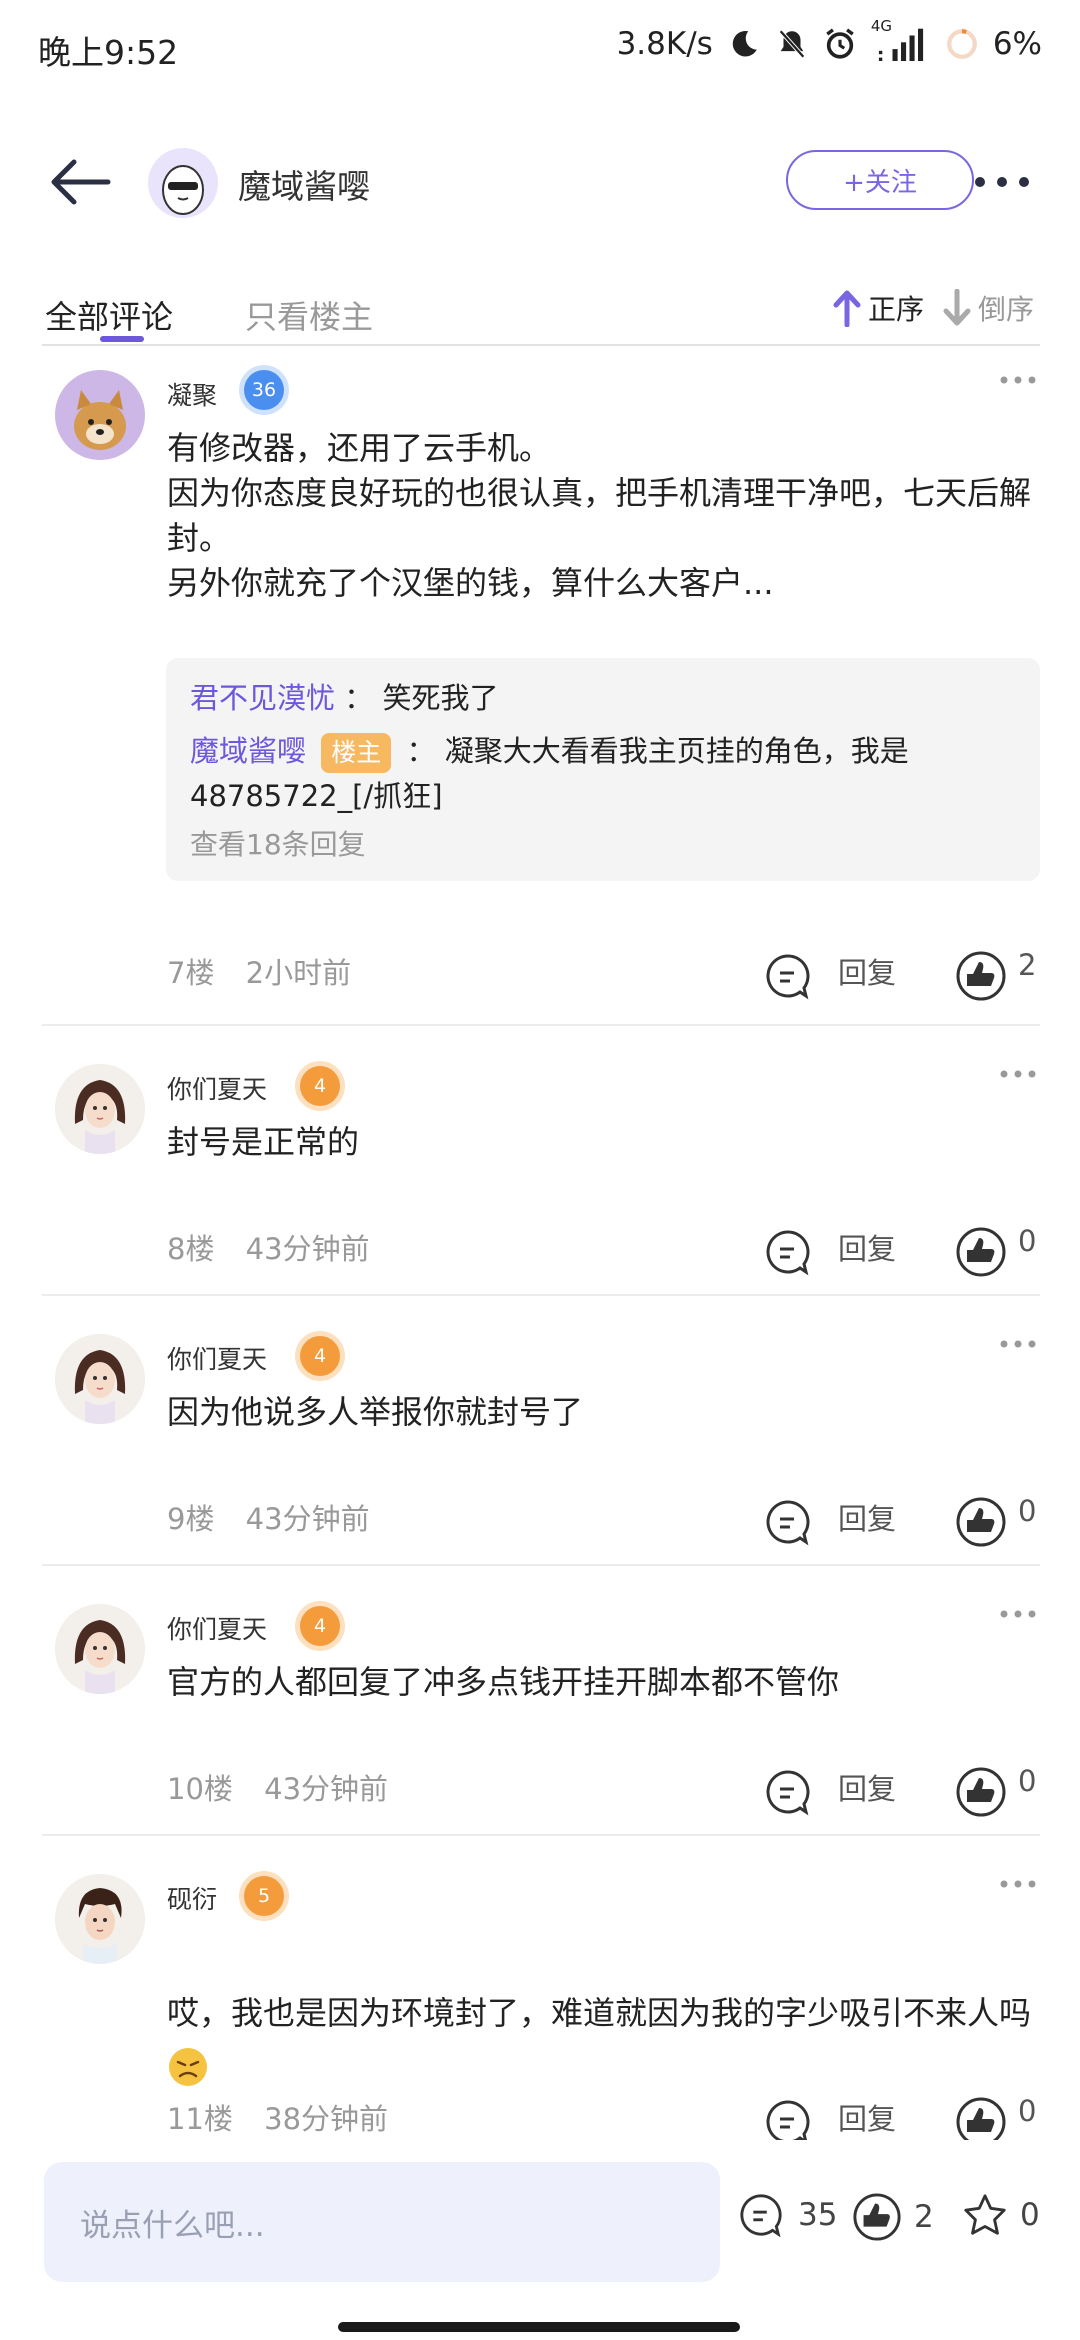 The height and width of the screenshot is (2340, 1080). I want to click on username: 砚衍, so click(192, 1898).